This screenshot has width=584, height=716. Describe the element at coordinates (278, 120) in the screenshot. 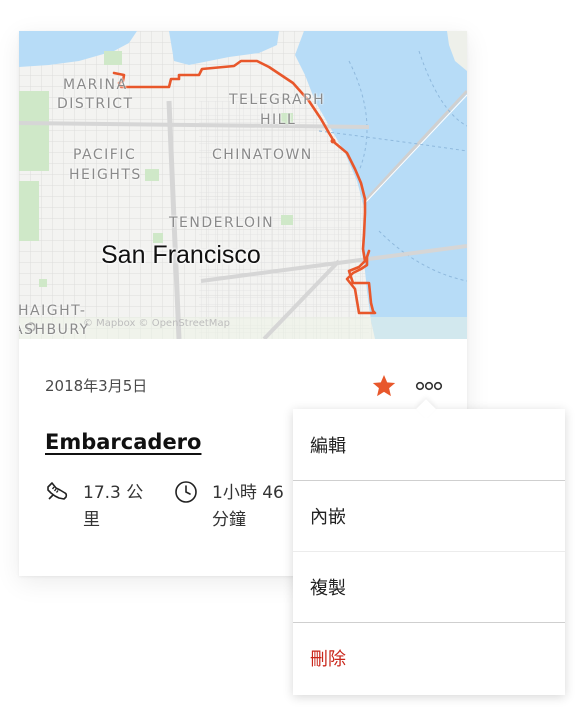

I see `map-label-hill: HILL` at that location.